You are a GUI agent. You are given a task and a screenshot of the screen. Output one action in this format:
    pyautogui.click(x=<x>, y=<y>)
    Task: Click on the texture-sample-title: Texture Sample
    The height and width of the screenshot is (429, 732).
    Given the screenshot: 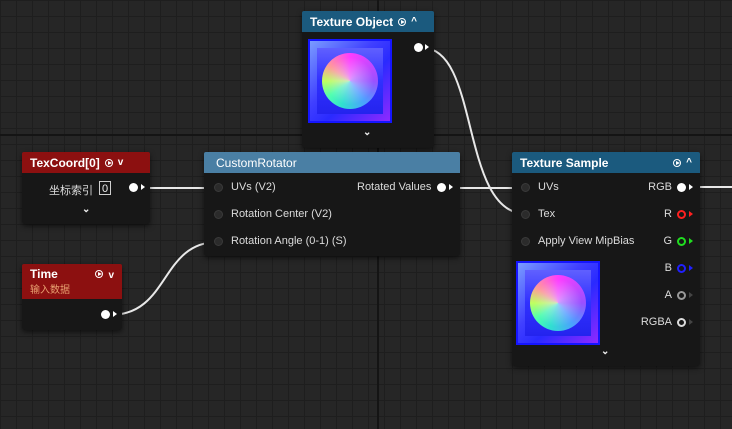 What is the action you would take?
    pyautogui.click(x=564, y=162)
    